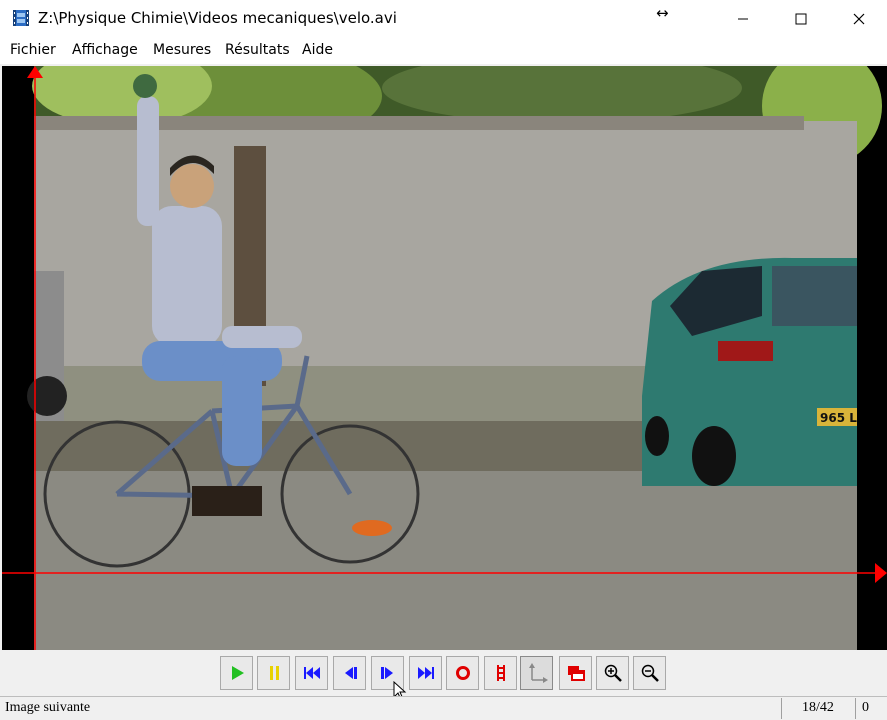 Image resolution: width=887 pixels, height=720 pixels. What do you see at coordinates (386, 673) in the screenshot?
I see `step-forward-icon` at bounding box center [386, 673].